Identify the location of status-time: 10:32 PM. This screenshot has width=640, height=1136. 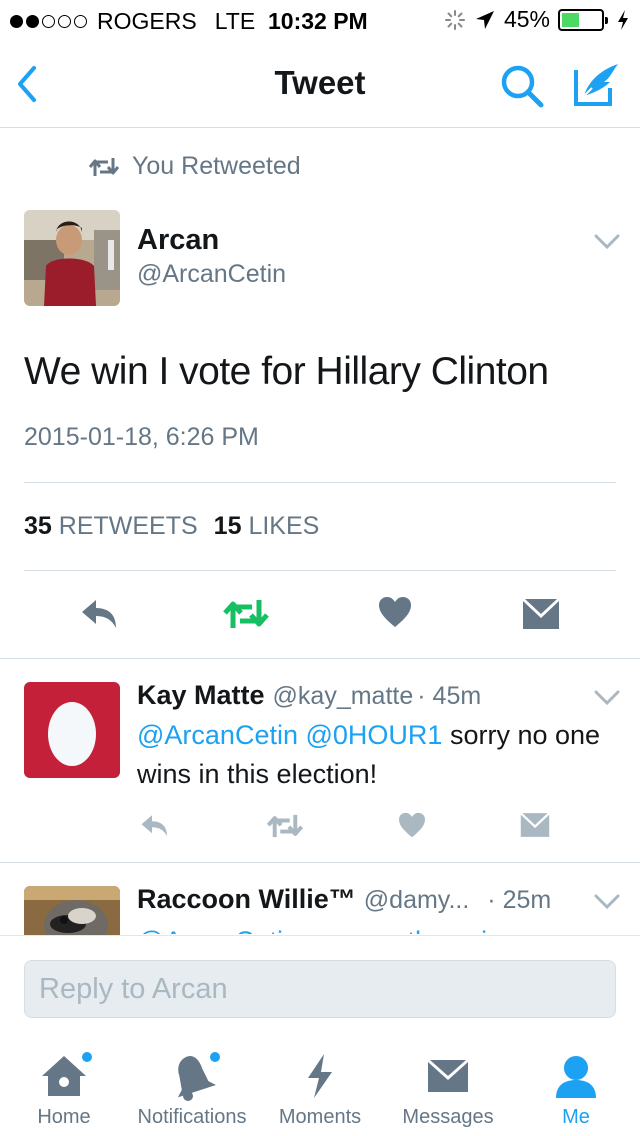
(318, 21).